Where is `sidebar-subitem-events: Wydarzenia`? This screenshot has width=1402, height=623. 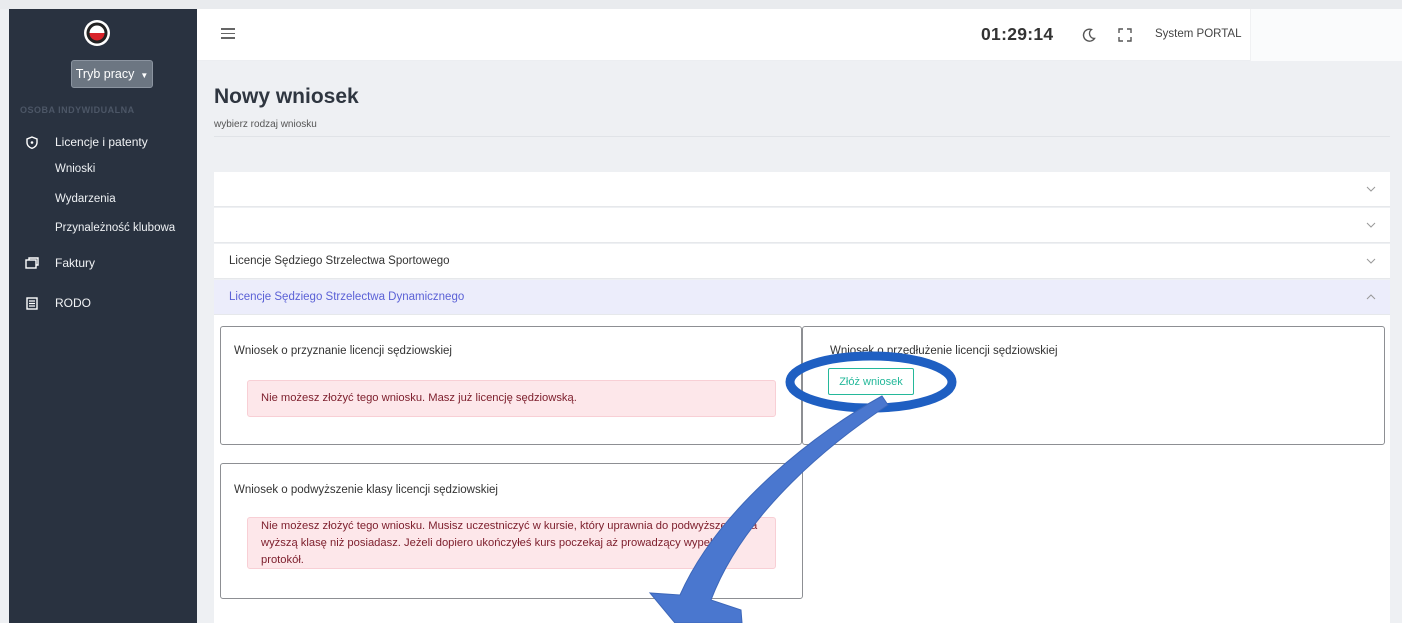 sidebar-subitem-events: Wydarzenia is located at coordinates (85, 199).